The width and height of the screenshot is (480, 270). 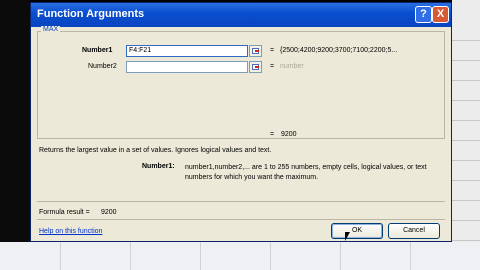 I want to click on background-left, so click(x=15, y=121).